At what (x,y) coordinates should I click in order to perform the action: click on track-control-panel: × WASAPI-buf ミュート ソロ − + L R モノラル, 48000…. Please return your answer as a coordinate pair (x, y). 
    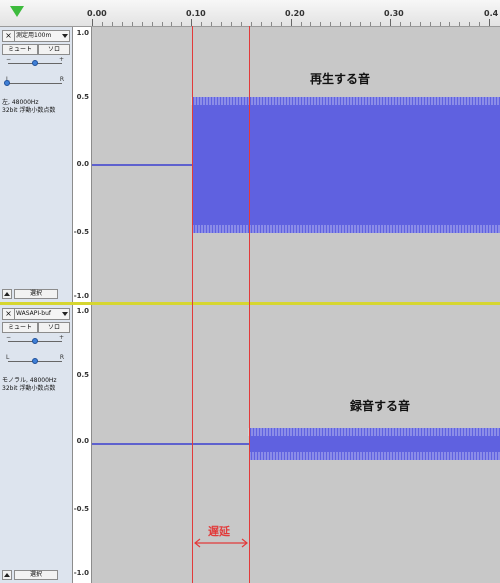
    Looking at the image, I should click on (36, 444).